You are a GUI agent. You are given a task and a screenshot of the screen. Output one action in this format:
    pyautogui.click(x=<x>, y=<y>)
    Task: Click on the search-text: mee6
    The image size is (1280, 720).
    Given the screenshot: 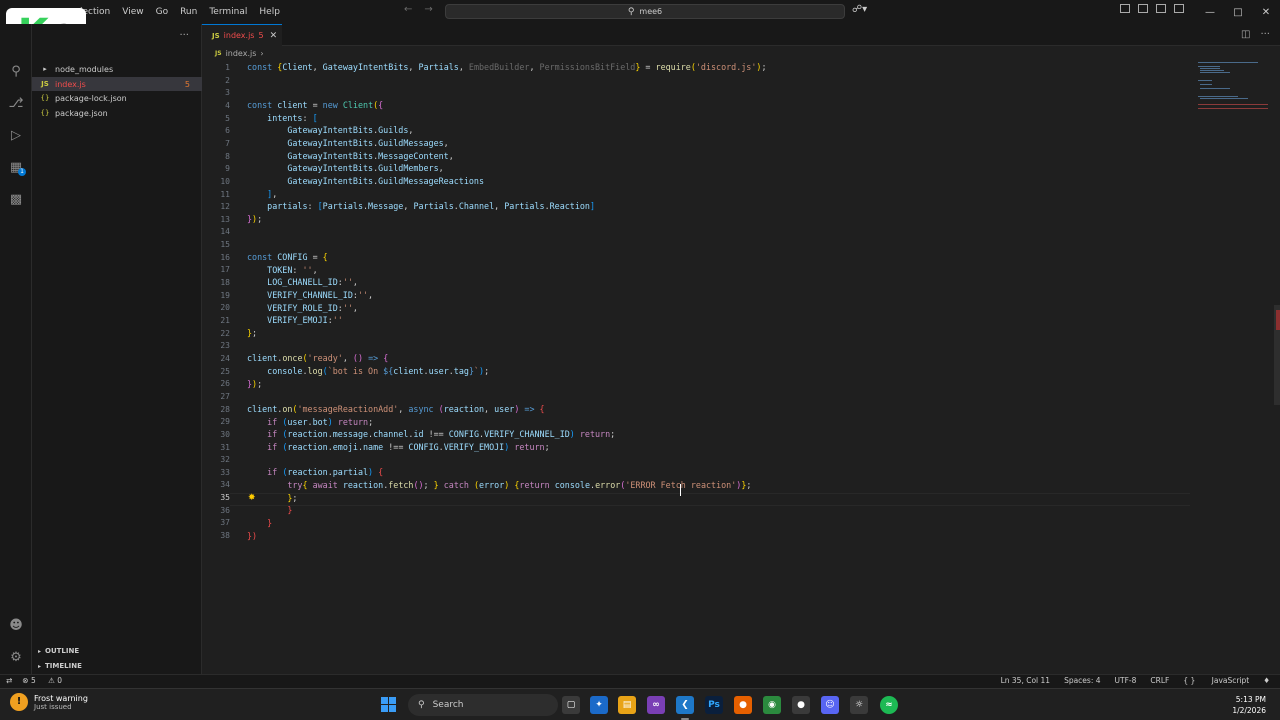 What is the action you would take?
    pyautogui.click(x=651, y=11)
    